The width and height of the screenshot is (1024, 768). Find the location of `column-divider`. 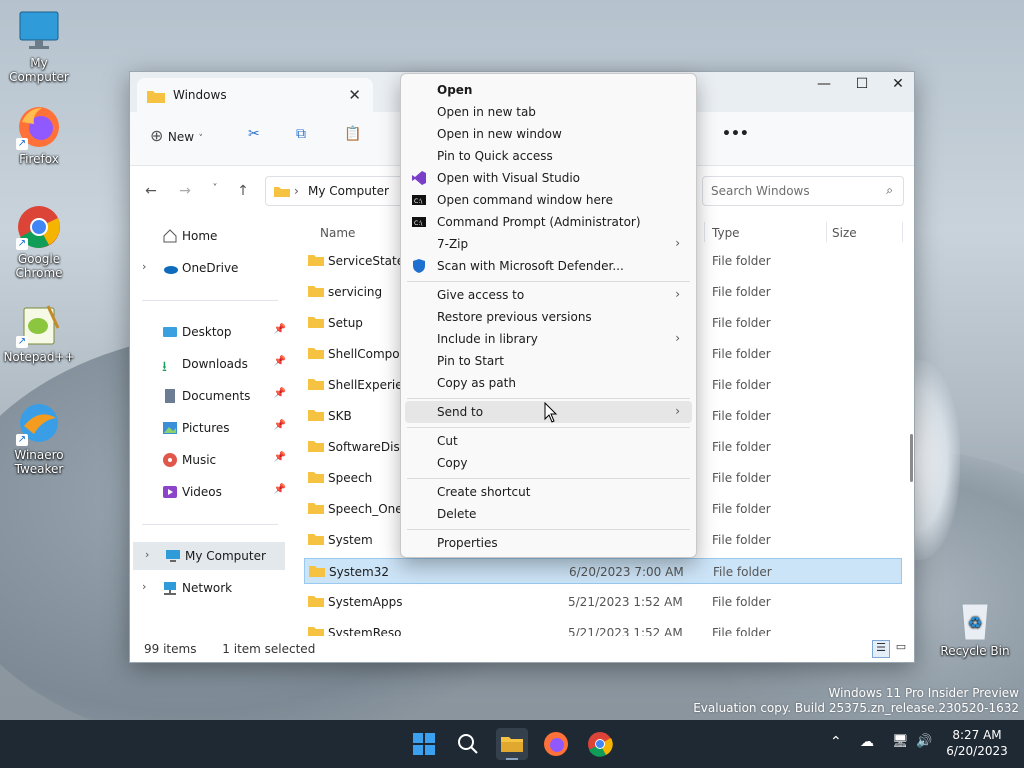

column-divider is located at coordinates (704, 232).